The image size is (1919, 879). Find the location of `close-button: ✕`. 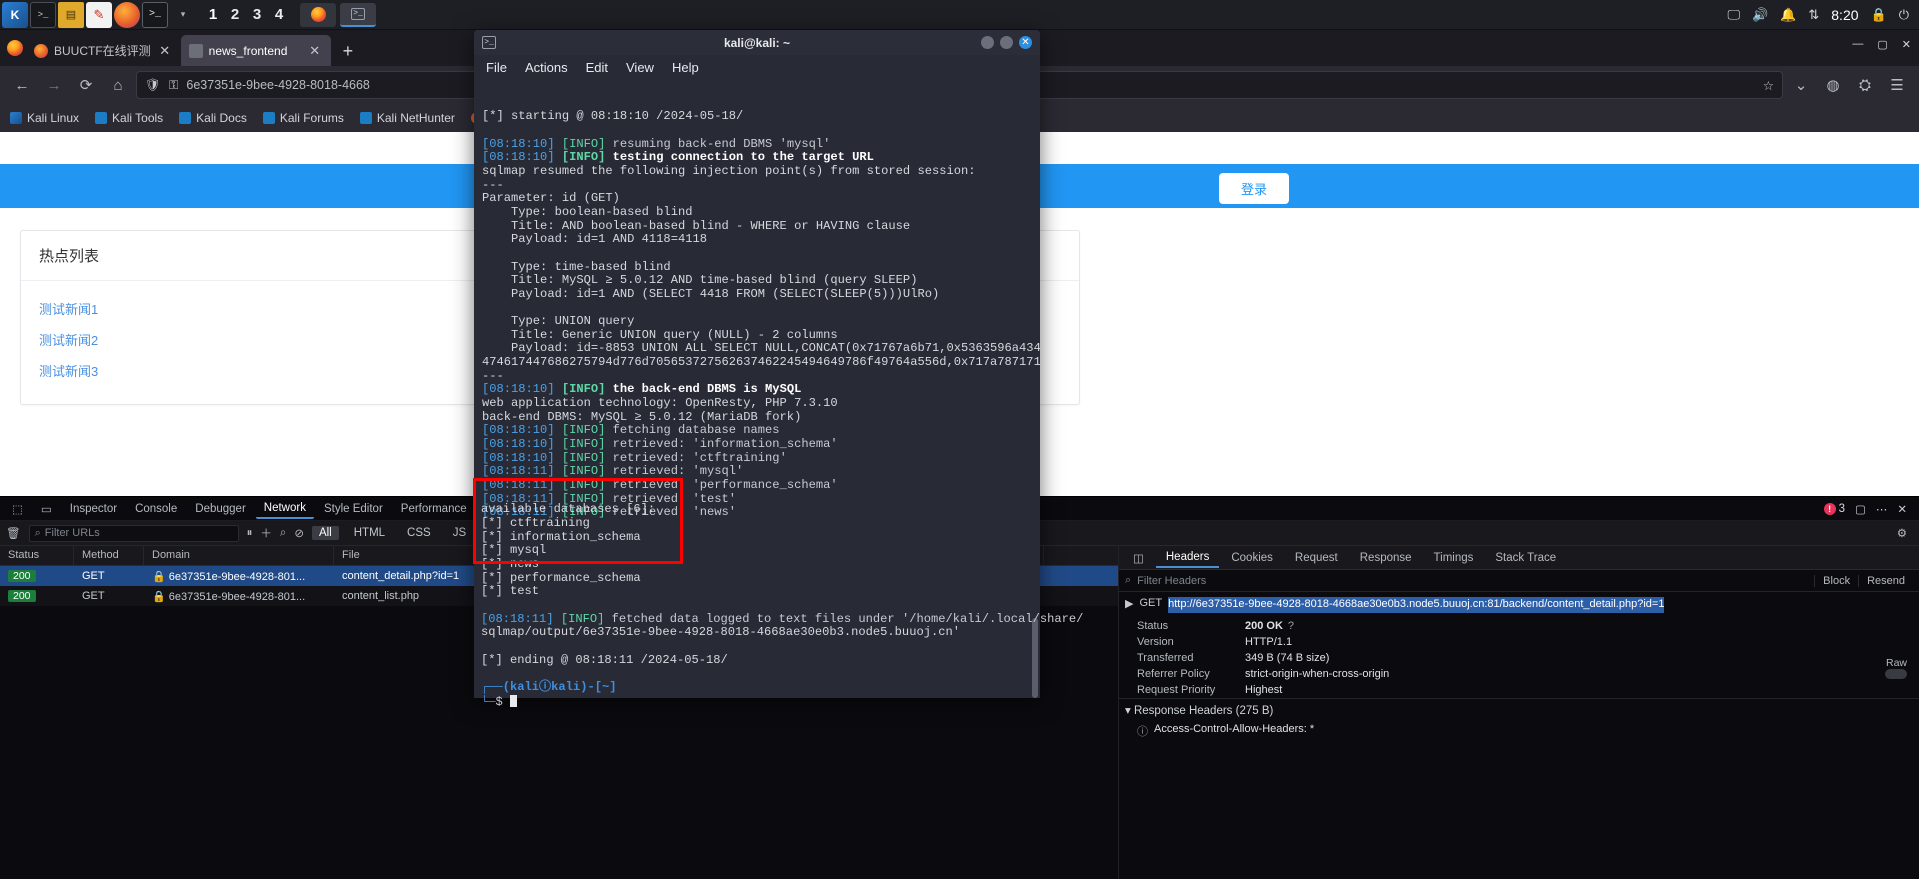

close-button: ✕ is located at coordinates (1906, 44).